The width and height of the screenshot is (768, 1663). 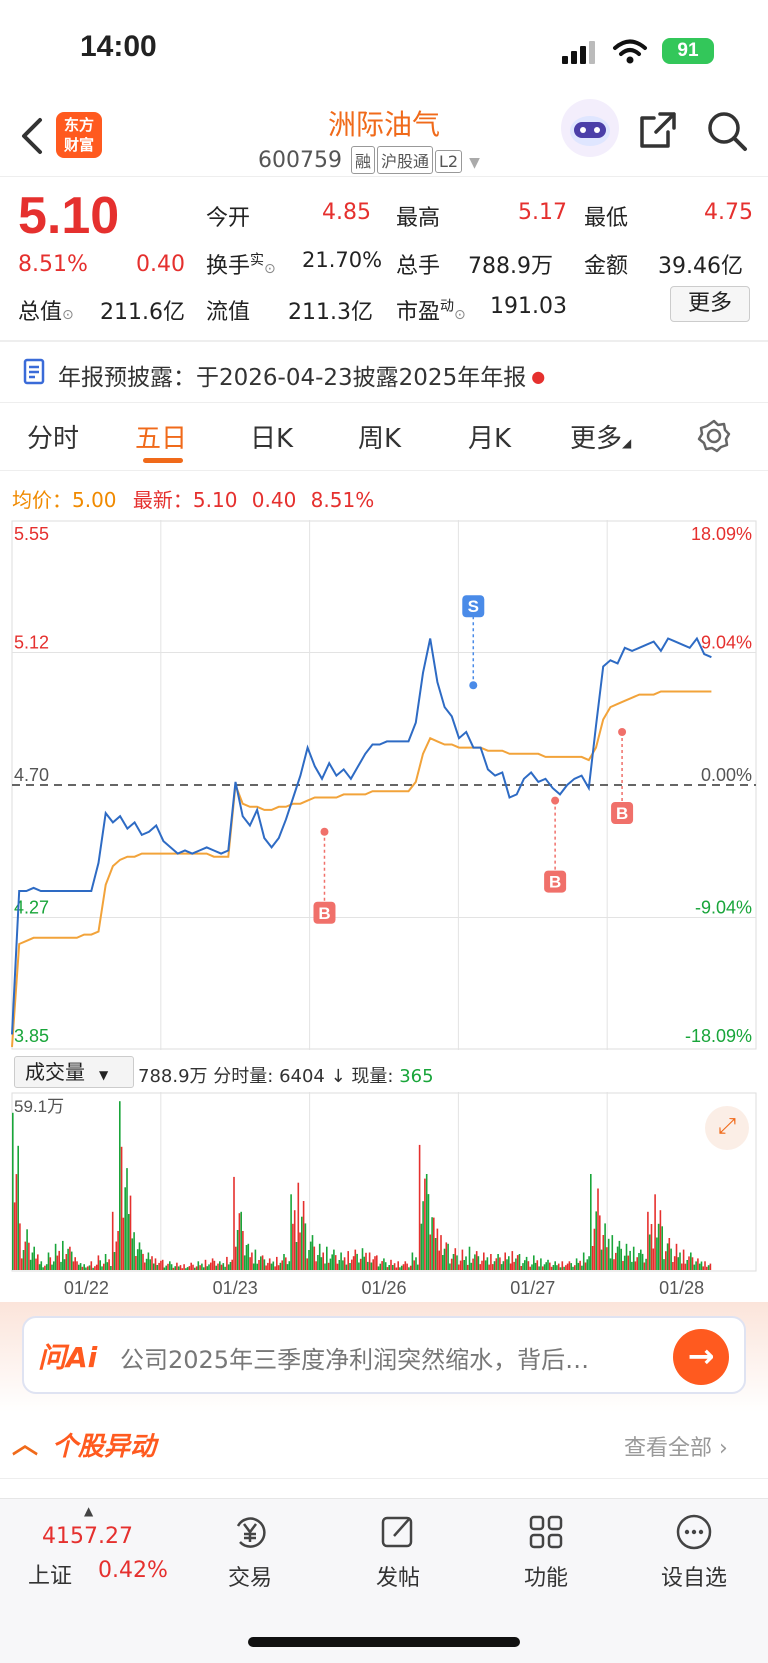 What do you see at coordinates (302, 1076) in the screenshot?
I see `tick-volume-value: 6404` at bounding box center [302, 1076].